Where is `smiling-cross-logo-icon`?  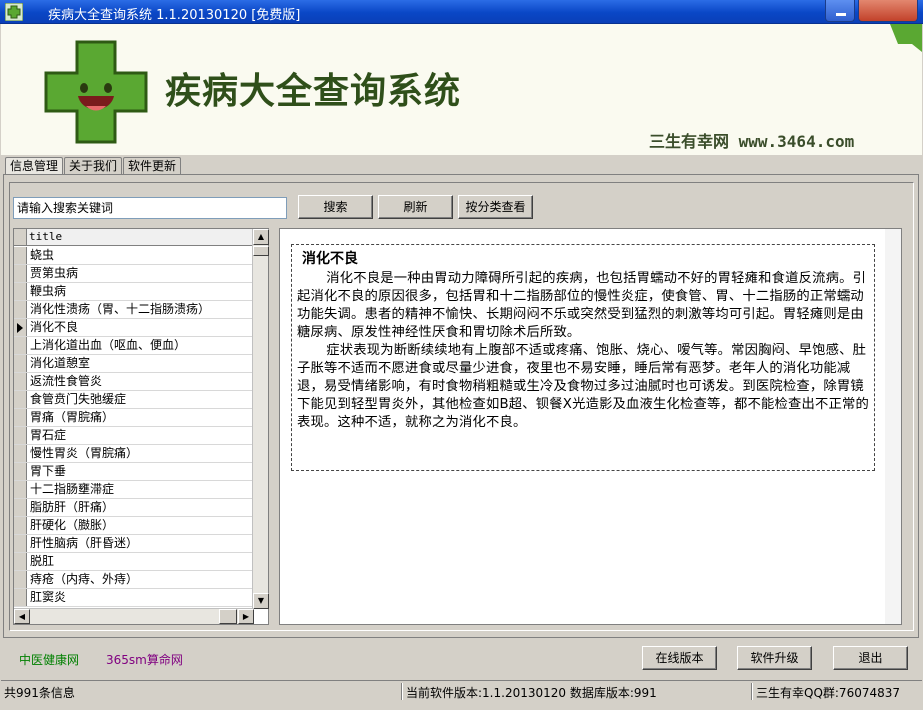
smiling-cross-logo-icon is located at coordinates (96, 92).